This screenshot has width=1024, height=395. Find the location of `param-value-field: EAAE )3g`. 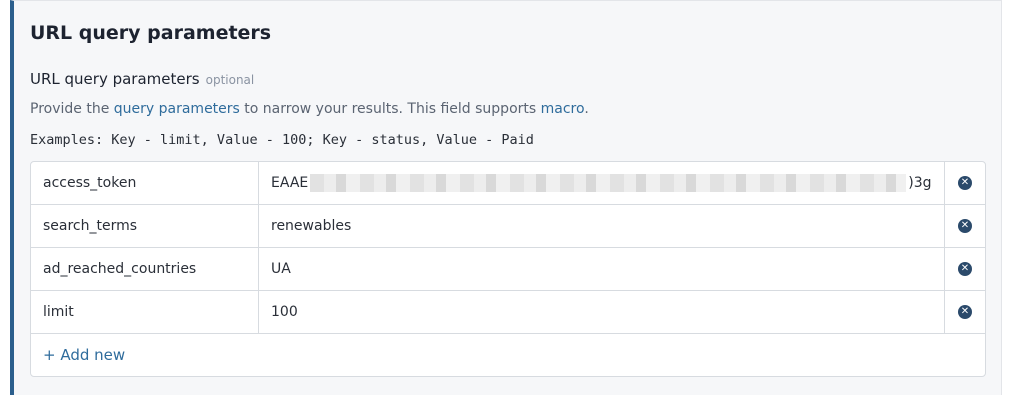

param-value-field: EAAE )3g is located at coordinates (602, 183).